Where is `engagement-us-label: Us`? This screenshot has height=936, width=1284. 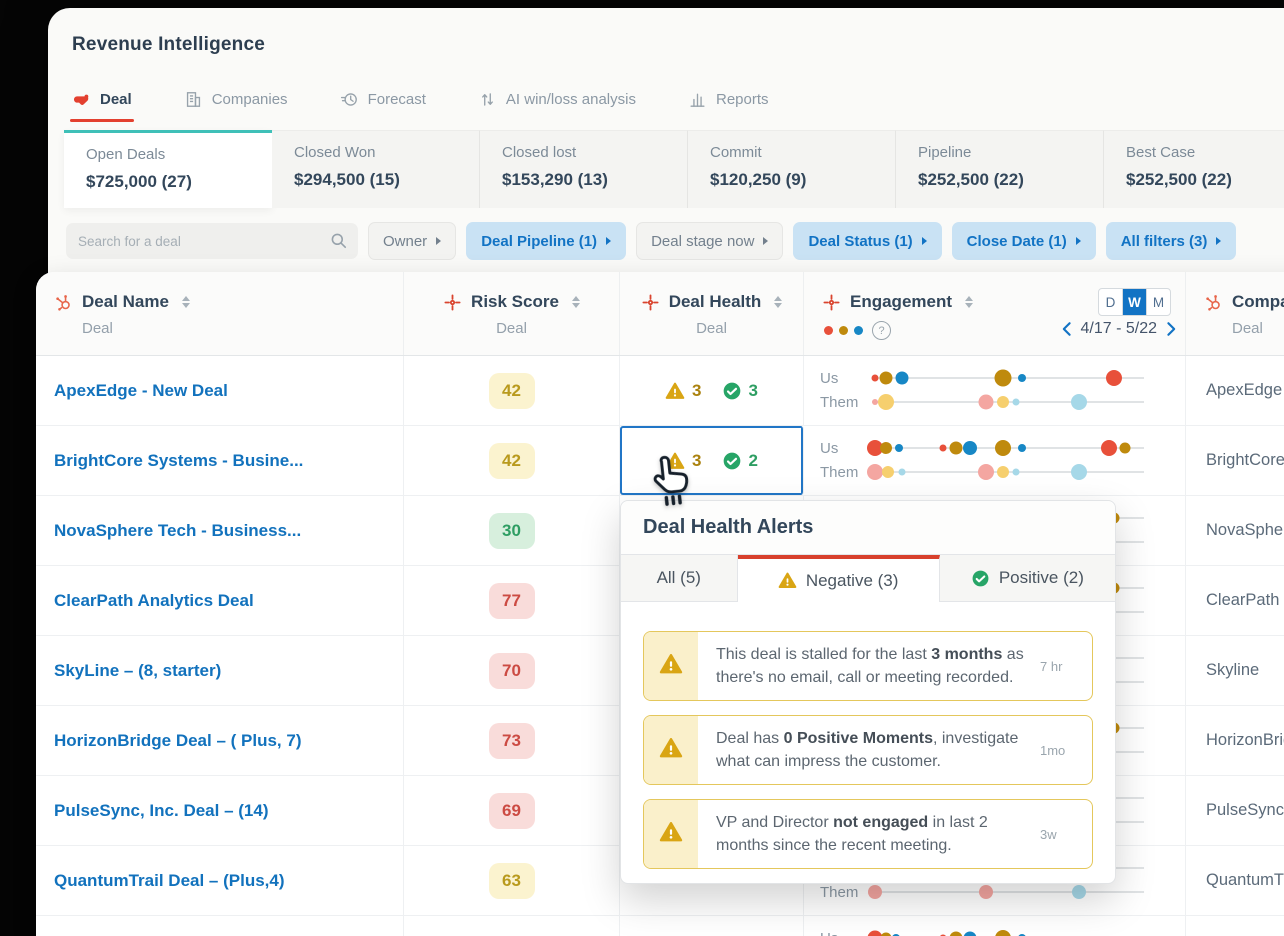
engagement-us-label: Us is located at coordinates (829, 448).